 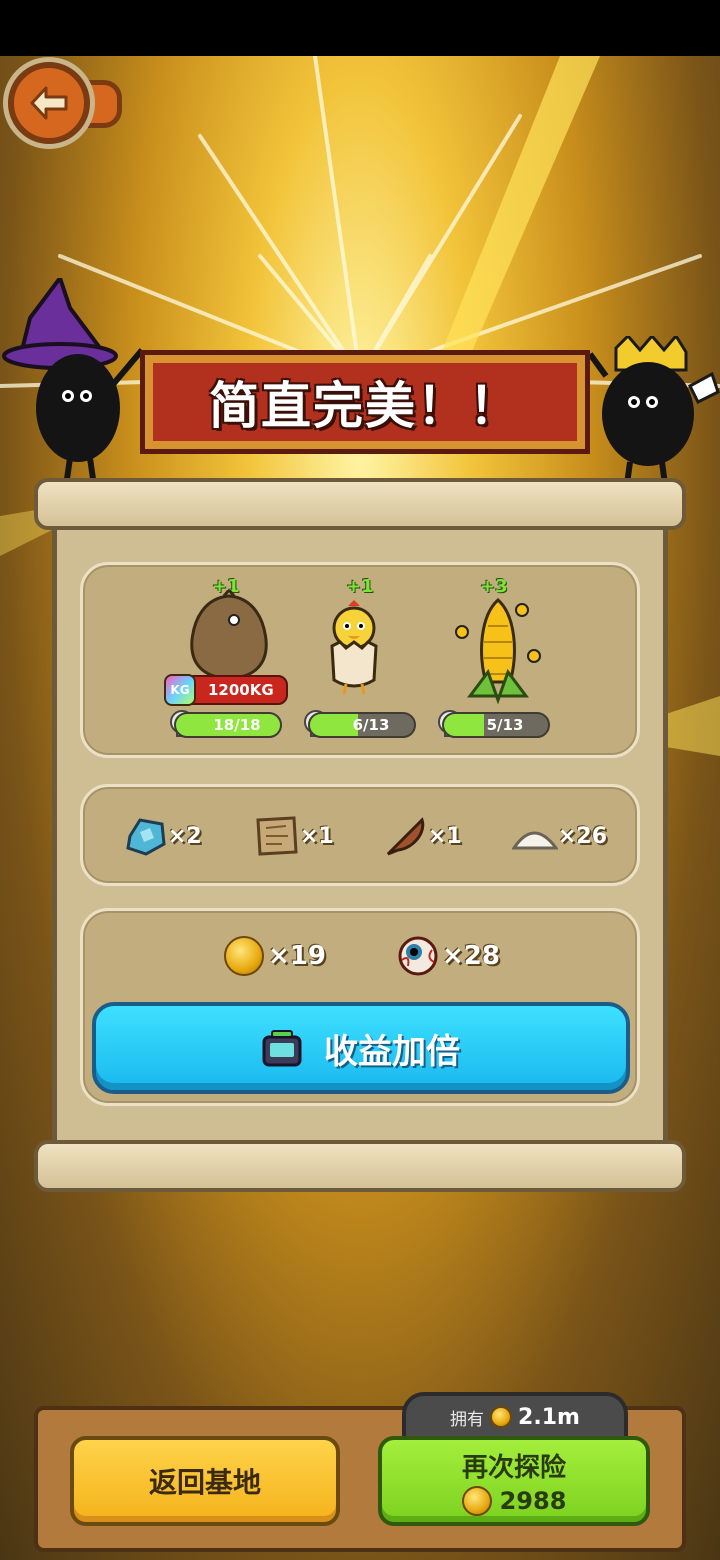 I want to click on material-item: ×2, so click(x=163, y=836).